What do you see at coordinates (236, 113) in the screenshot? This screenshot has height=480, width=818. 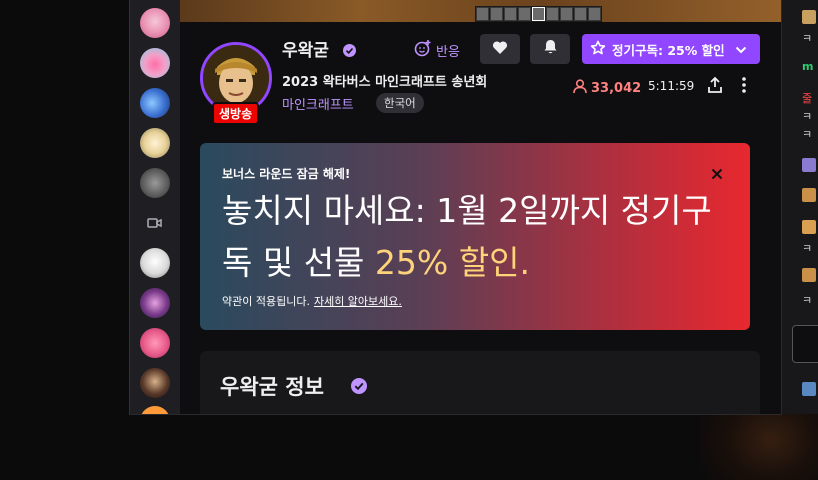 I see `live-badge: 생방송` at bounding box center [236, 113].